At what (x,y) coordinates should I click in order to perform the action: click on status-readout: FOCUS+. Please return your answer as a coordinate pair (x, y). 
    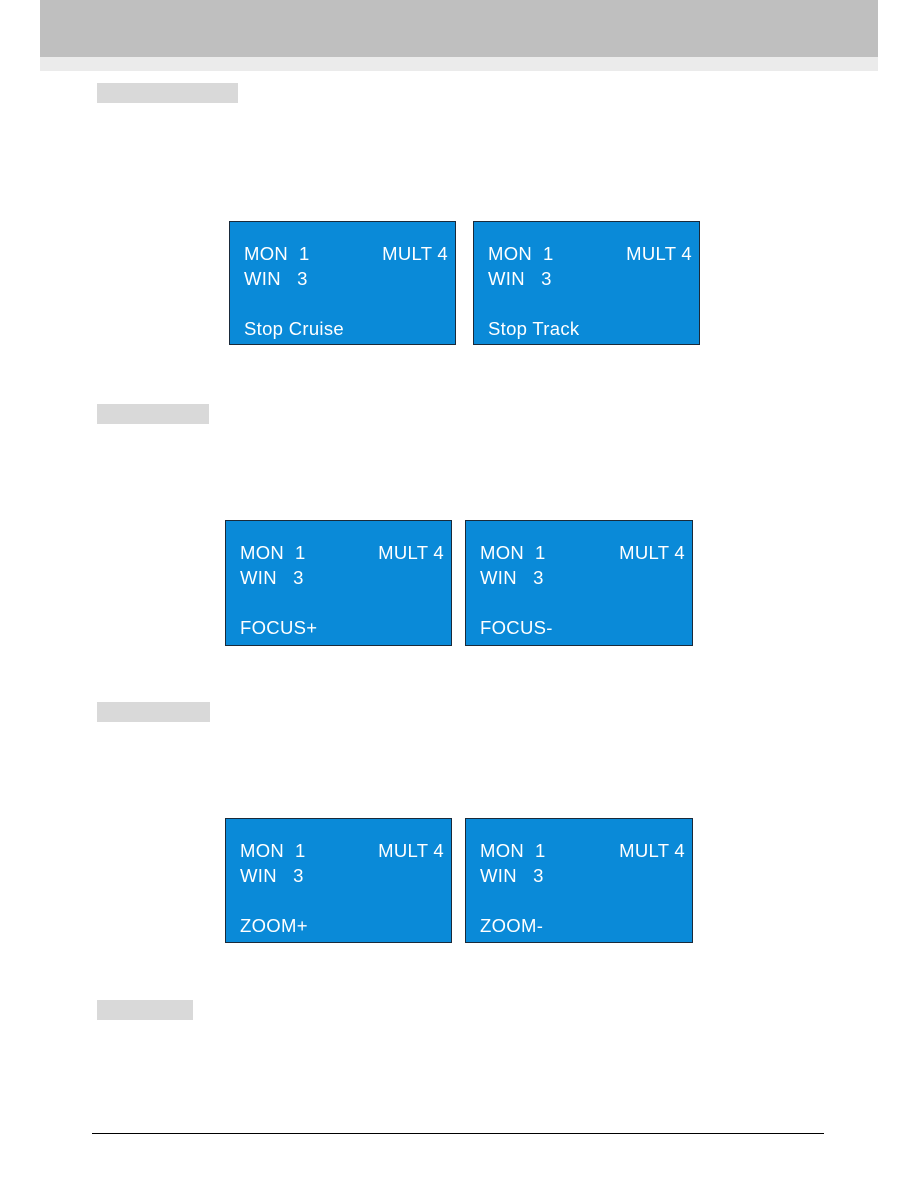
    Looking at the image, I should click on (279, 627).